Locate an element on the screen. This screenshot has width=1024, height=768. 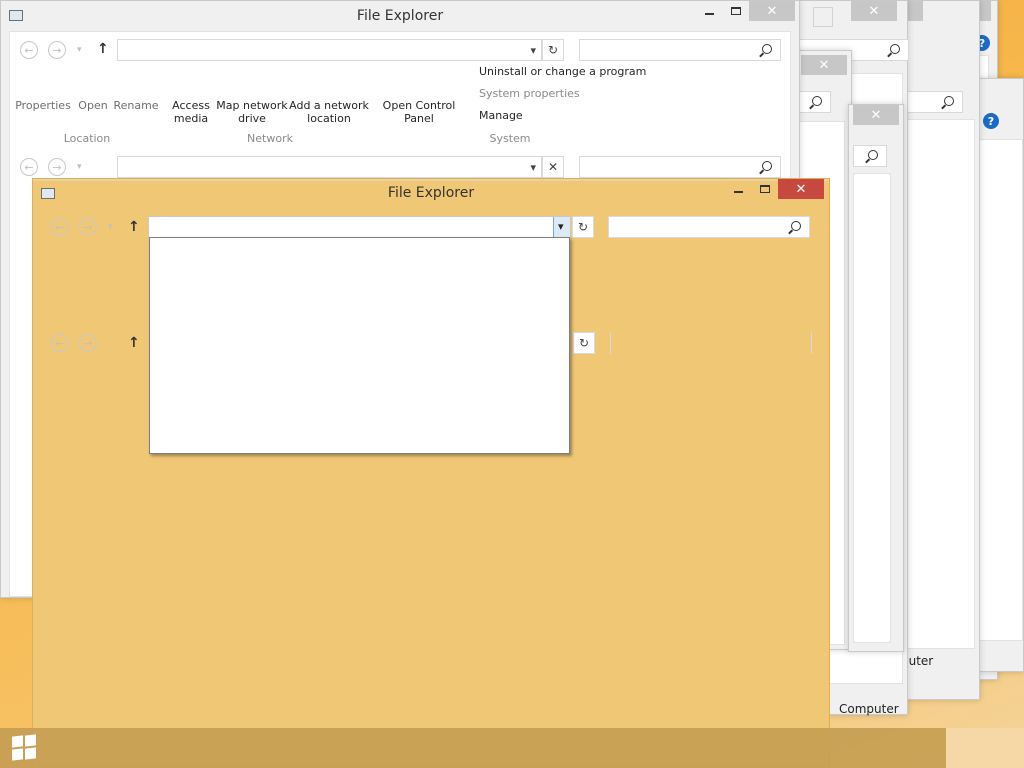
ribbon-properties: Properties is located at coordinates (43, 105).